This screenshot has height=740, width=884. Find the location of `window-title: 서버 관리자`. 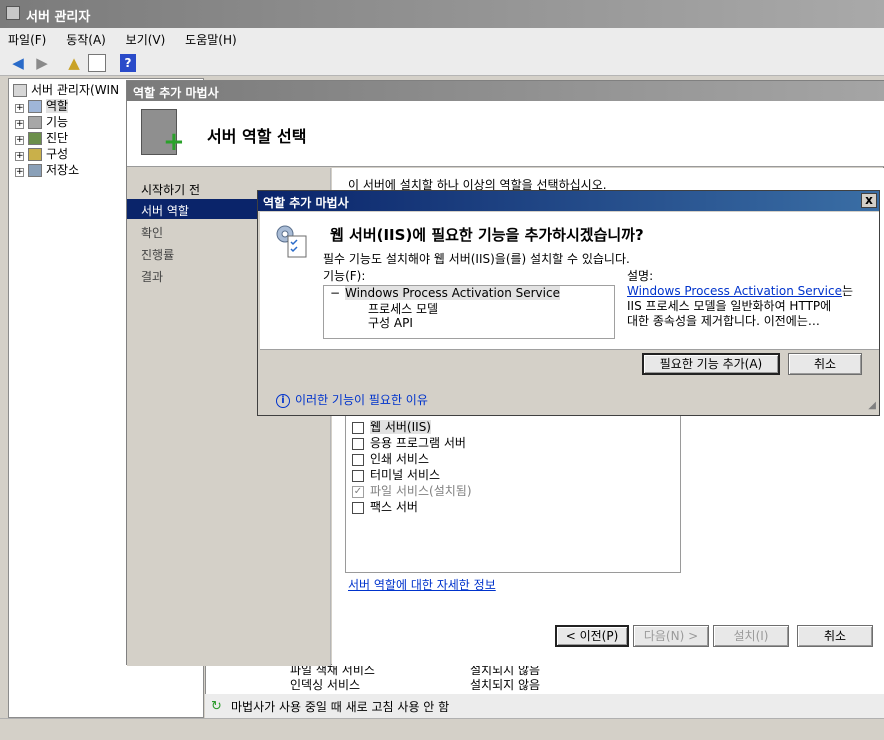

window-title: 서버 관리자 is located at coordinates (58, 17).